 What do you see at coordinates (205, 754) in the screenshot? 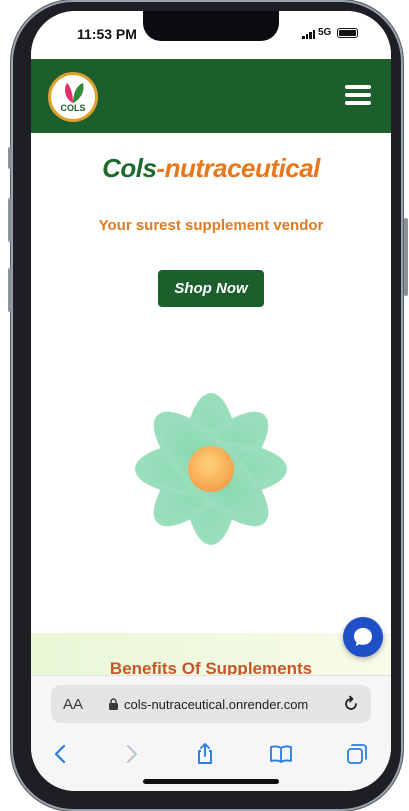
I see `share-icon` at bounding box center [205, 754].